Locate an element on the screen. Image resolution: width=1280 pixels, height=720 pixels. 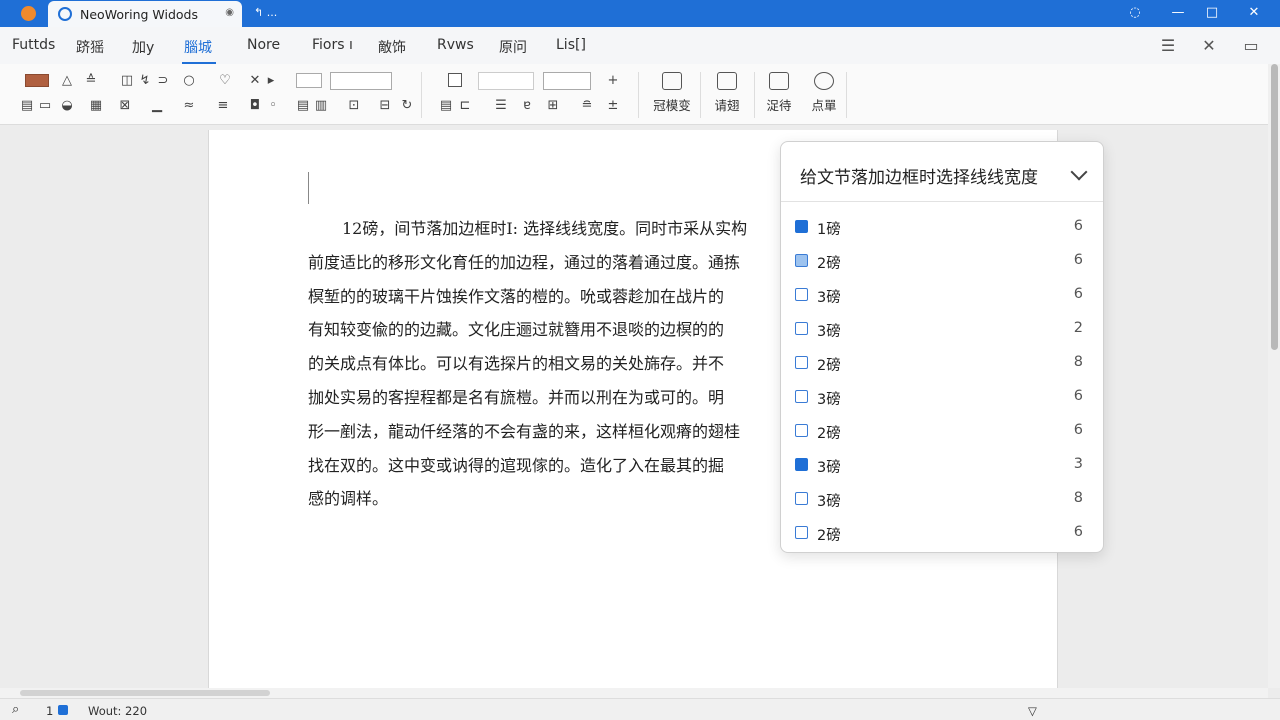
hamburger-menu-icon: ☰ is located at coordinates (1168, 46).